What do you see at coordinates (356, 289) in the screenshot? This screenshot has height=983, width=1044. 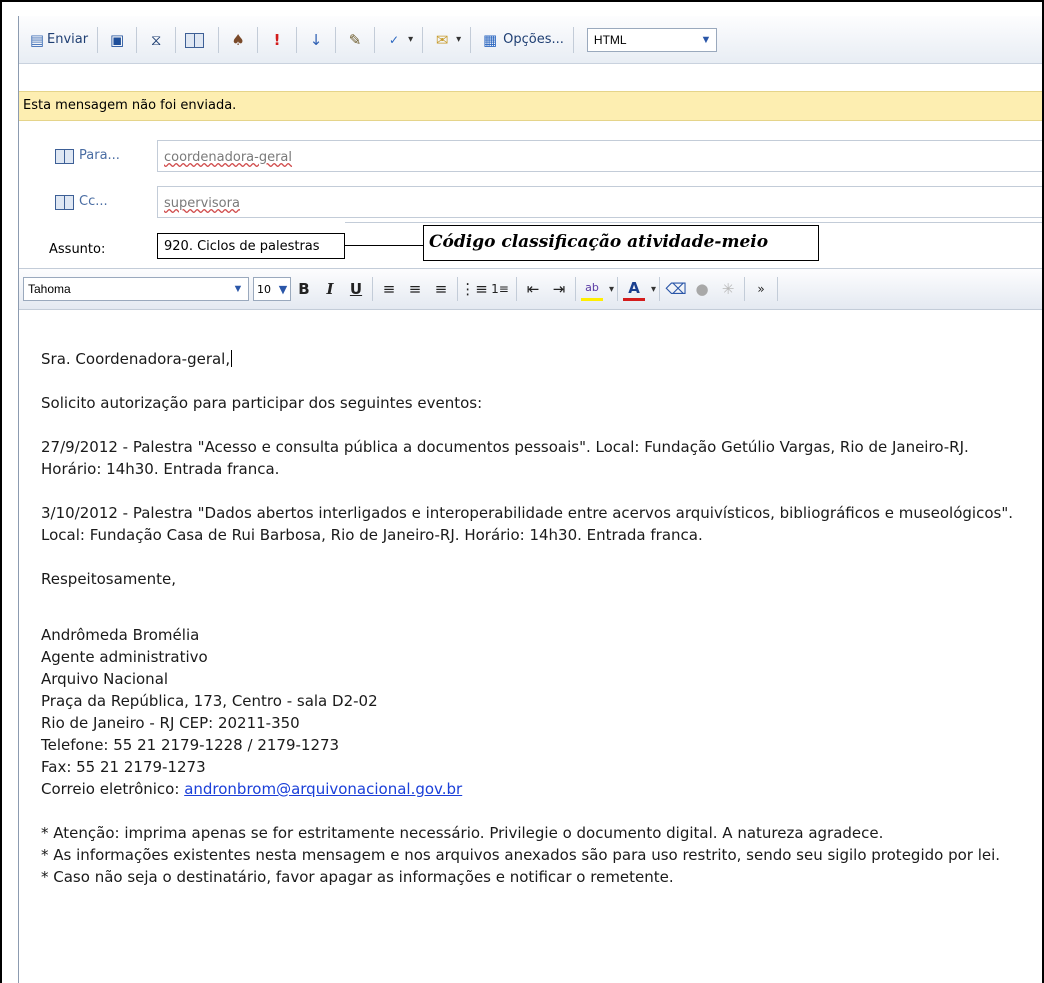 I see `underline-button: U` at bounding box center [356, 289].